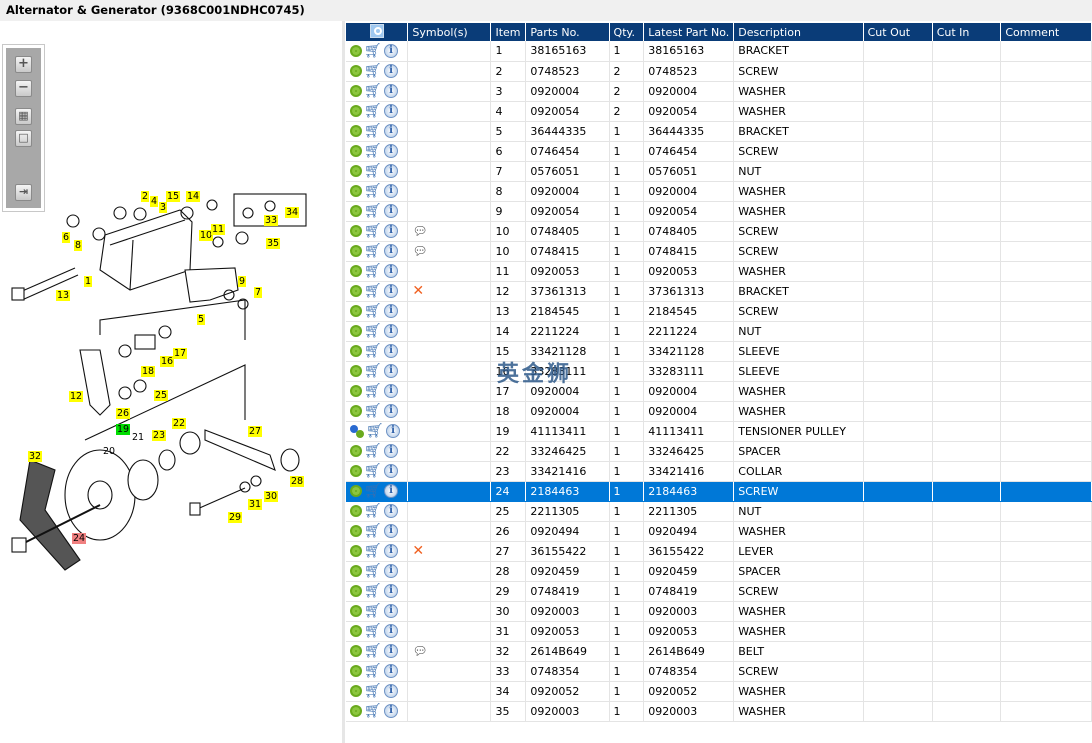 This screenshot has width=1092, height=743. I want to click on callout-24: 24, so click(79, 538).